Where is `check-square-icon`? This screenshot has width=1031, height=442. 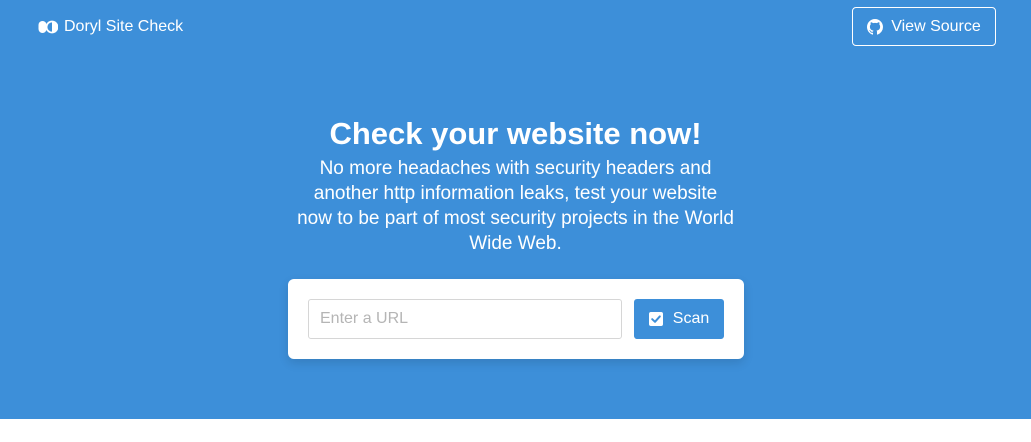
check-square-icon is located at coordinates (655, 319).